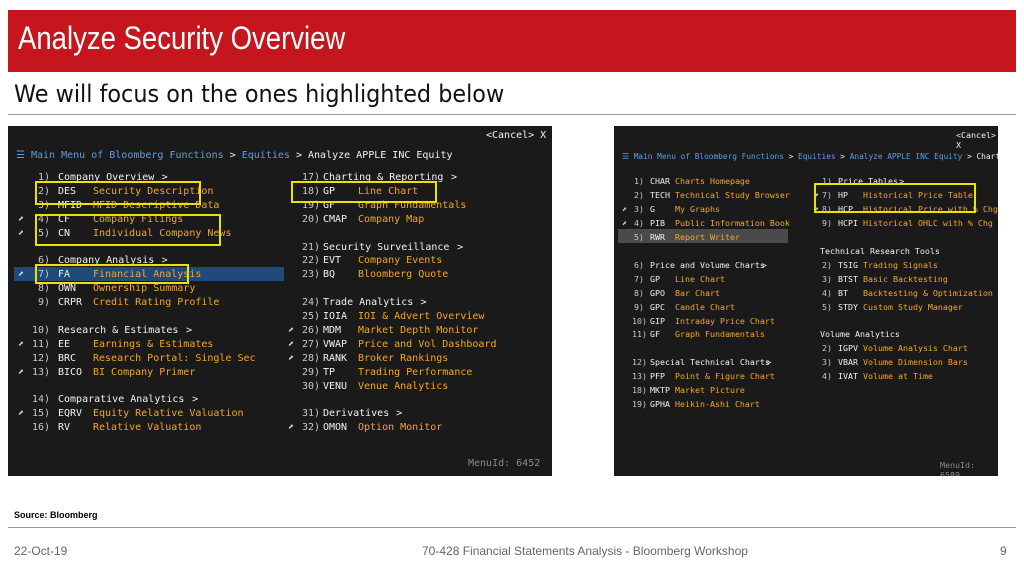 This screenshot has height=576, width=1024. What do you see at coordinates (182, 38) in the screenshot?
I see `slide-title: Analyze Security Overview` at bounding box center [182, 38].